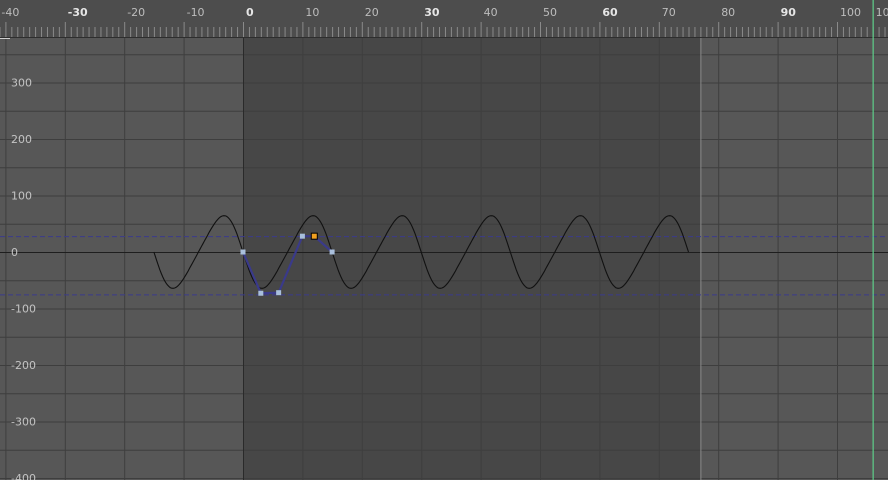 Image resolution: width=888 pixels, height=480 pixels. What do you see at coordinates (23, 365) in the screenshot?
I see `value-label: -200` at bounding box center [23, 365].